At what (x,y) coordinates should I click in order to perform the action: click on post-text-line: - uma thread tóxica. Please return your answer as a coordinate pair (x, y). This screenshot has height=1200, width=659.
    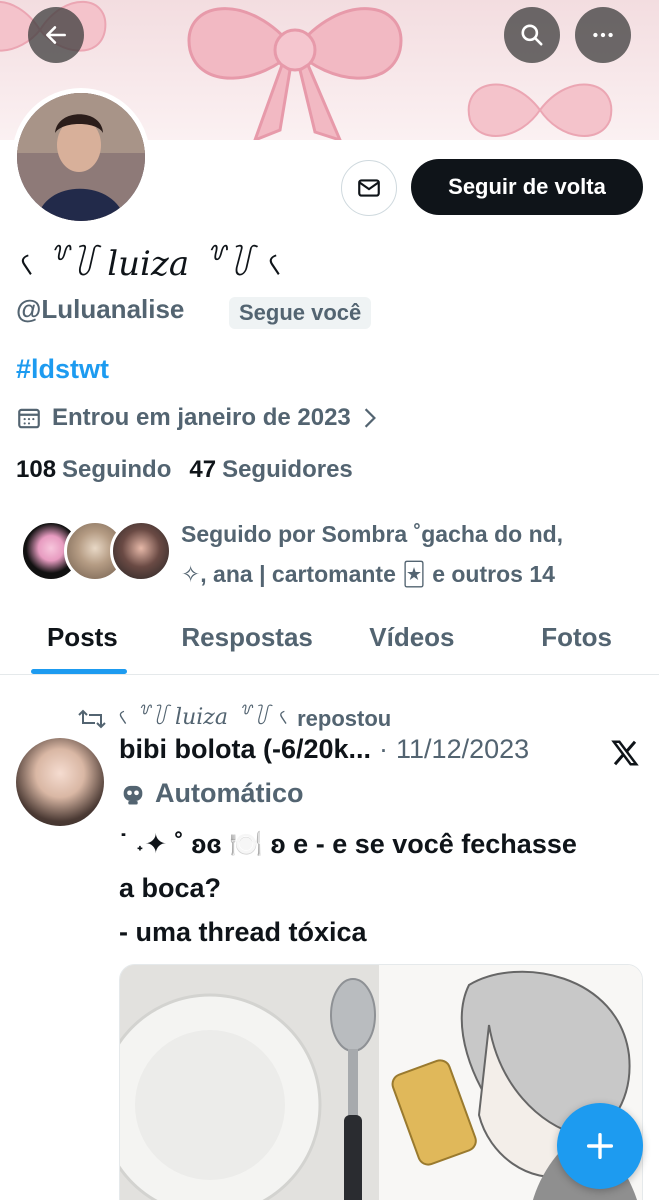
    Looking at the image, I should click on (243, 932).